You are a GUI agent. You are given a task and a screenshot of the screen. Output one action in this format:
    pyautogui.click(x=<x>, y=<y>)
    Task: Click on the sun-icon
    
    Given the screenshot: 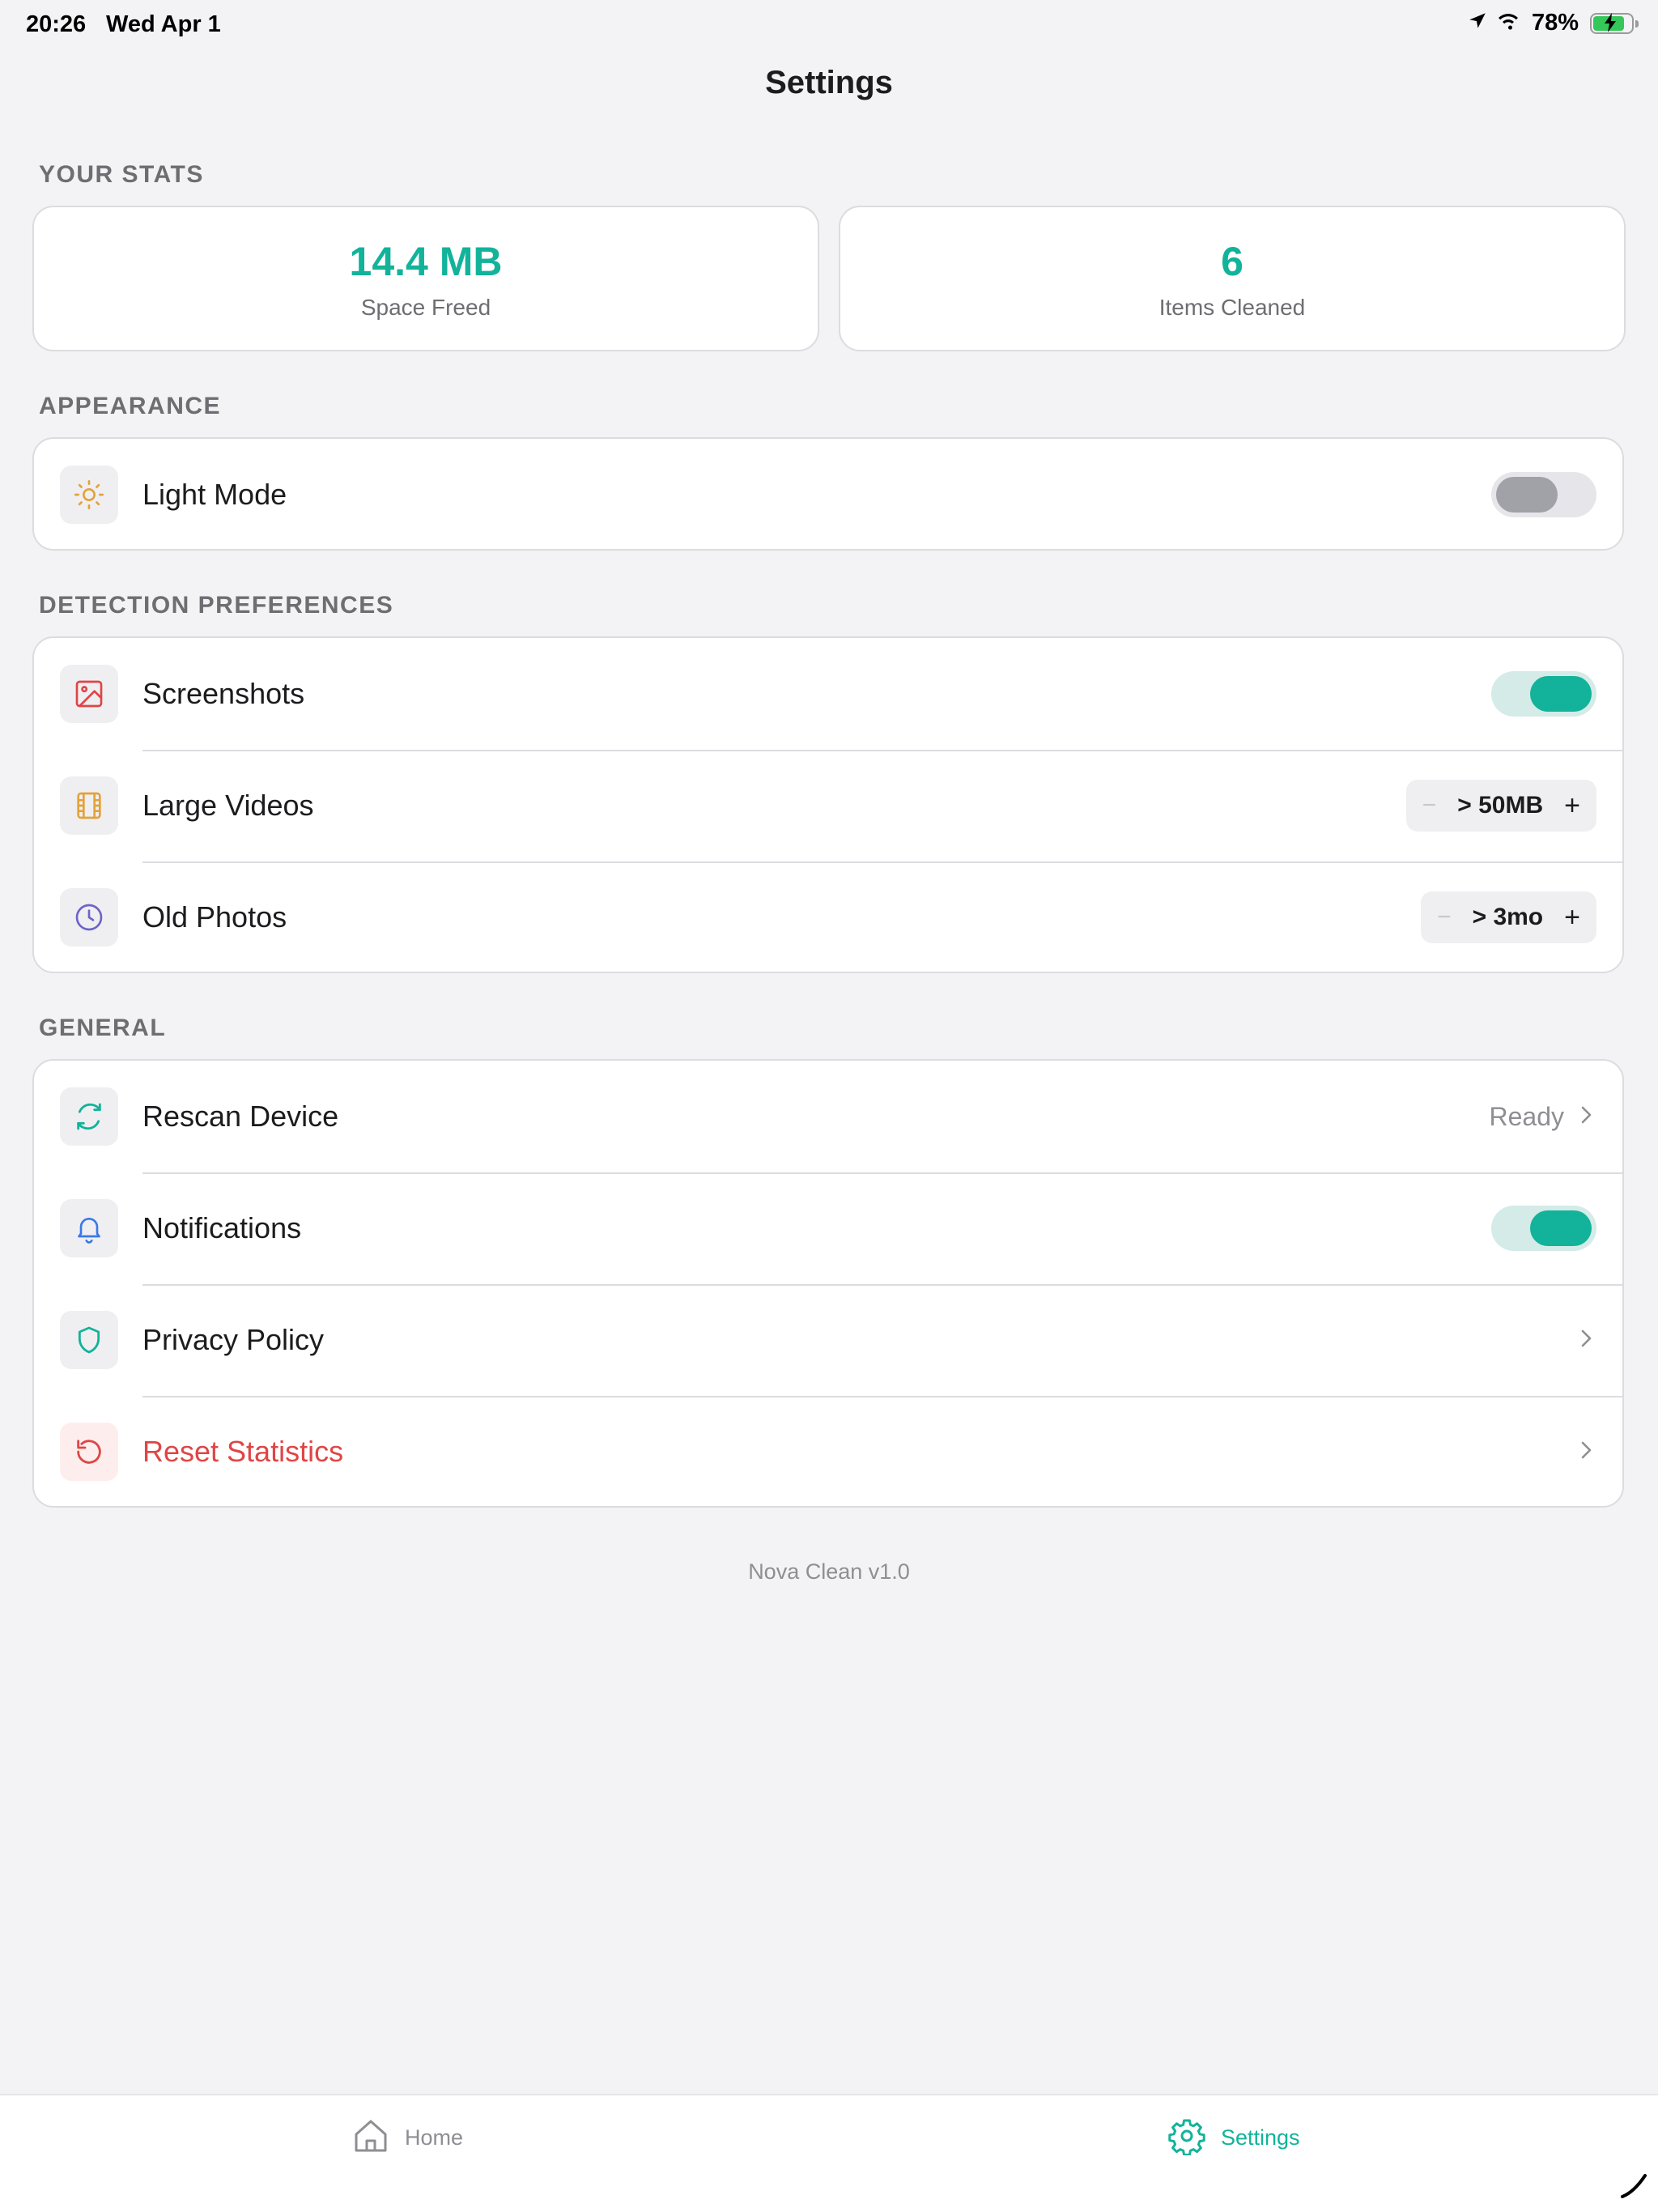 What is the action you would take?
    pyautogui.click(x=89, y=495)
    